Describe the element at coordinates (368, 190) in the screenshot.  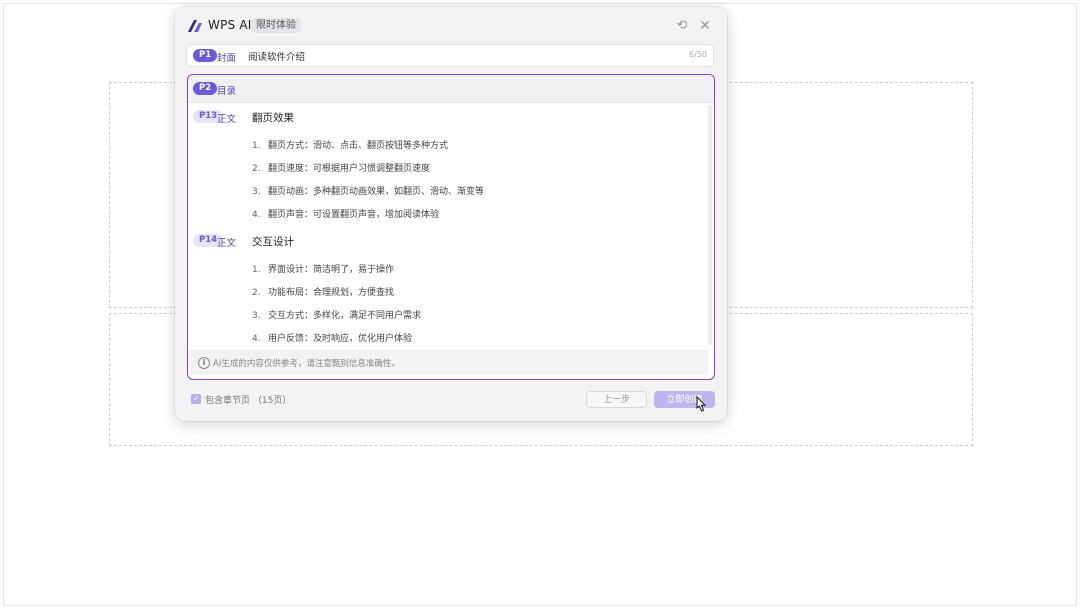
I see `list-item: 3. 翻页动画：多种翻页动画效果，如翻页、滑动、渐变等` at that location.